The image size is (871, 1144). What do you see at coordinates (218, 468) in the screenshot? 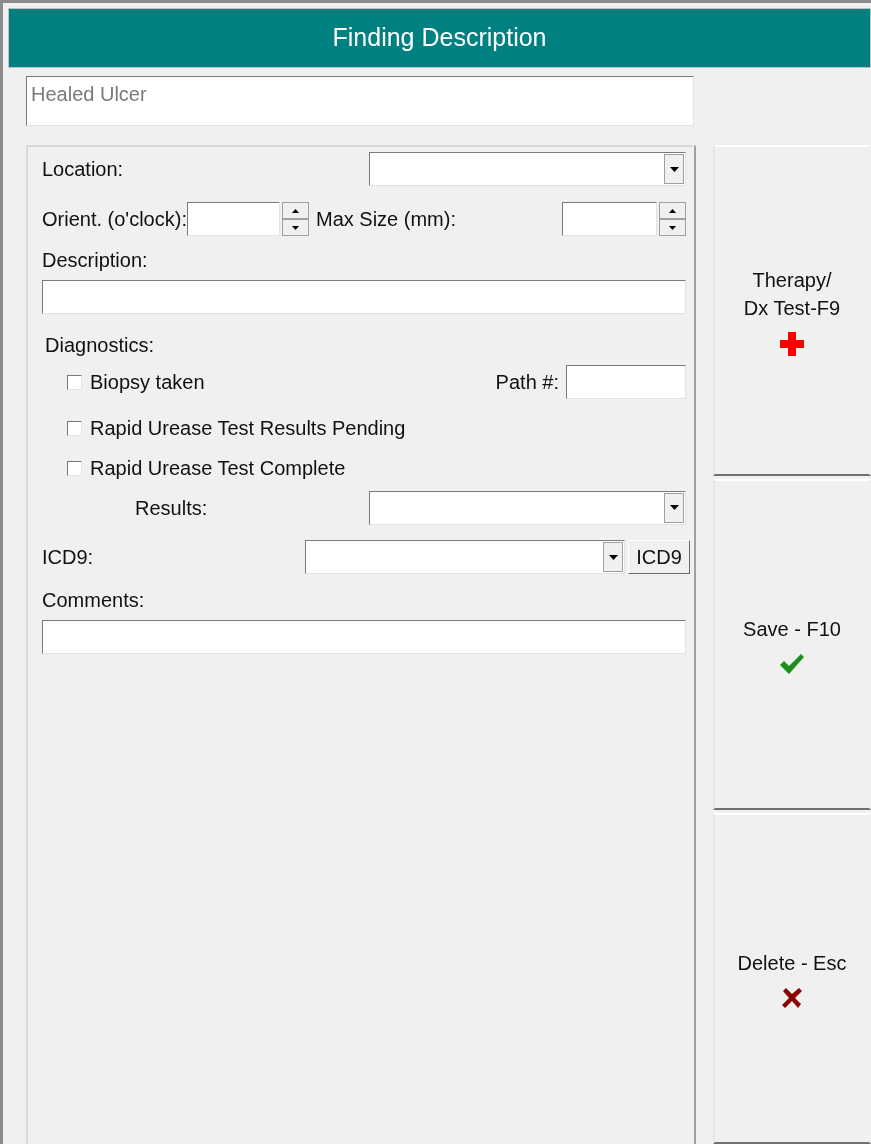
I see `checkbox-label: Rapid Urease Test Complete` at bounding box center [218, 468].